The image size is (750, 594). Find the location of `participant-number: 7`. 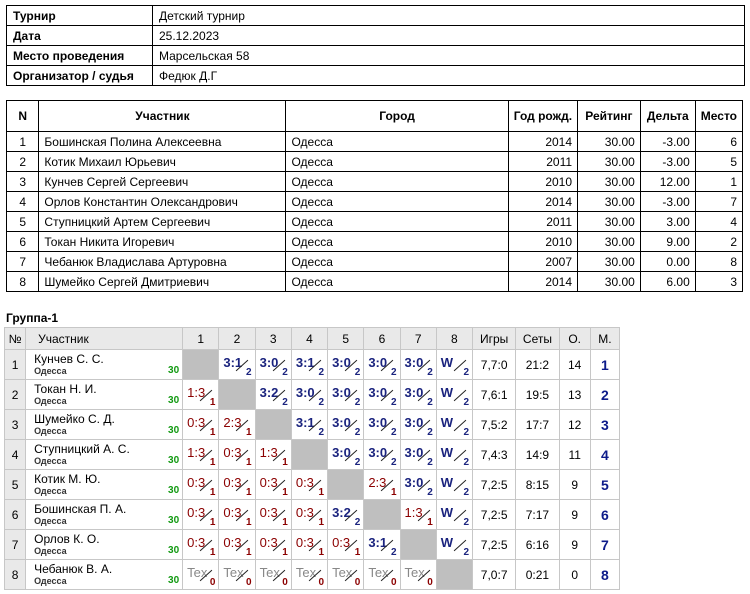

participant-number: 7 is located at coordinates (22, 261).